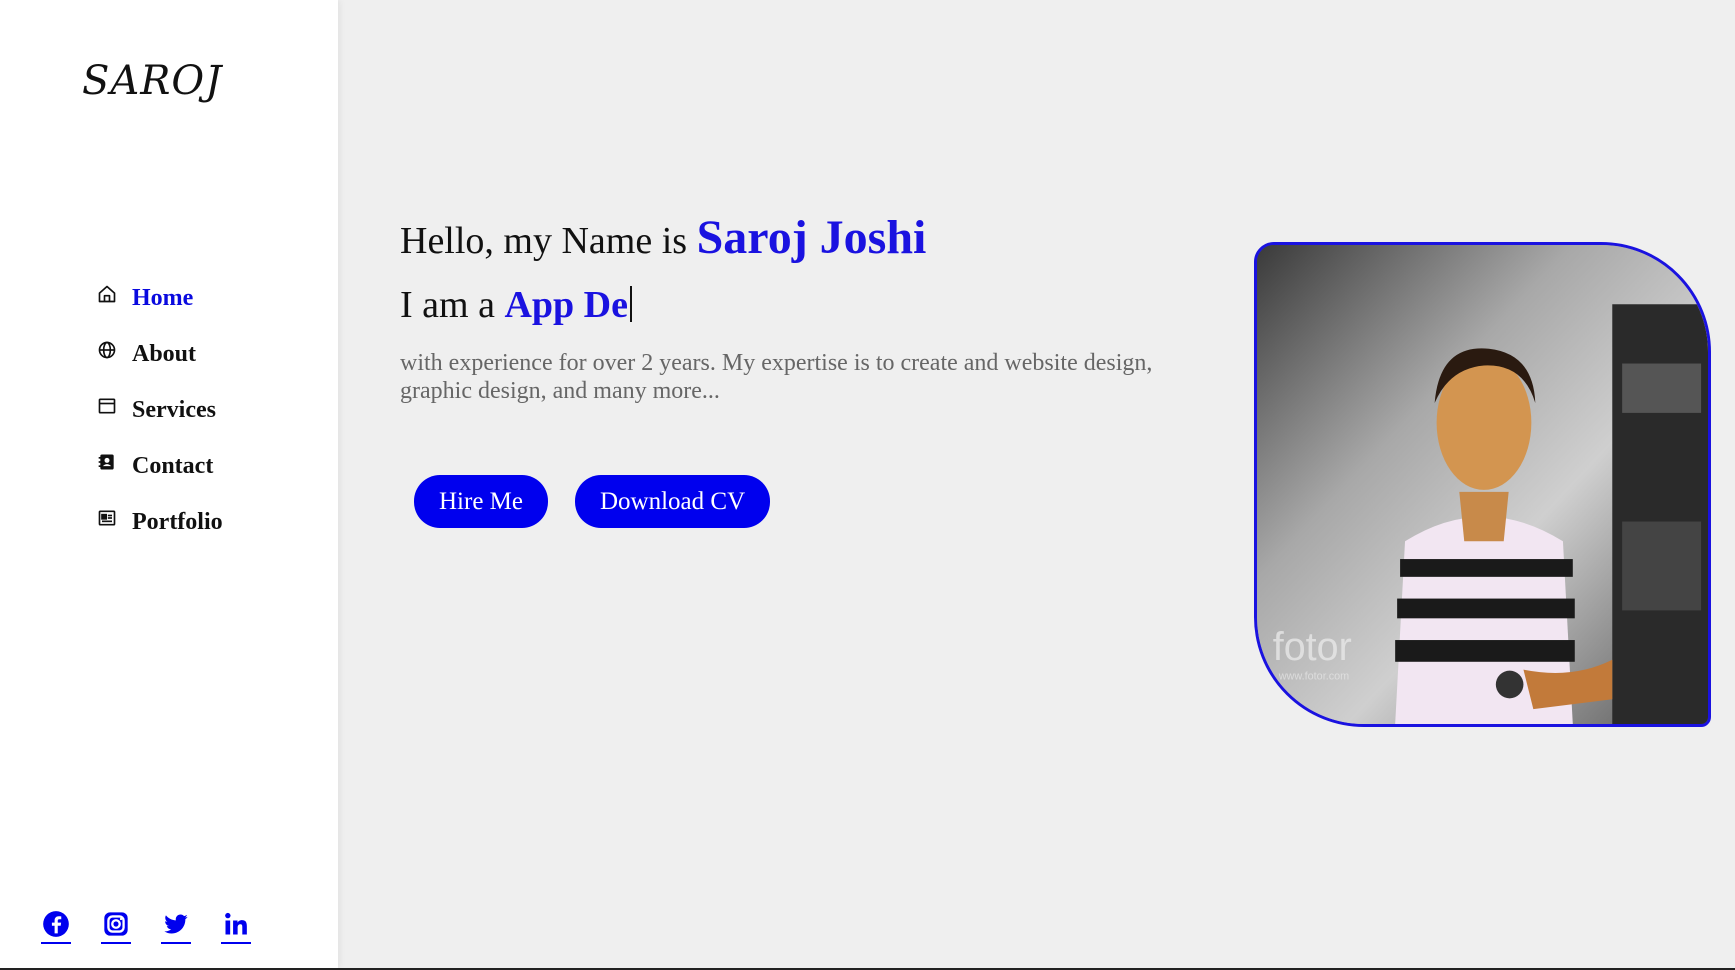 The width and height of the screenshot is (1735, 970). I want to click on hire-me-button: Hire Me, so click(481, 501).